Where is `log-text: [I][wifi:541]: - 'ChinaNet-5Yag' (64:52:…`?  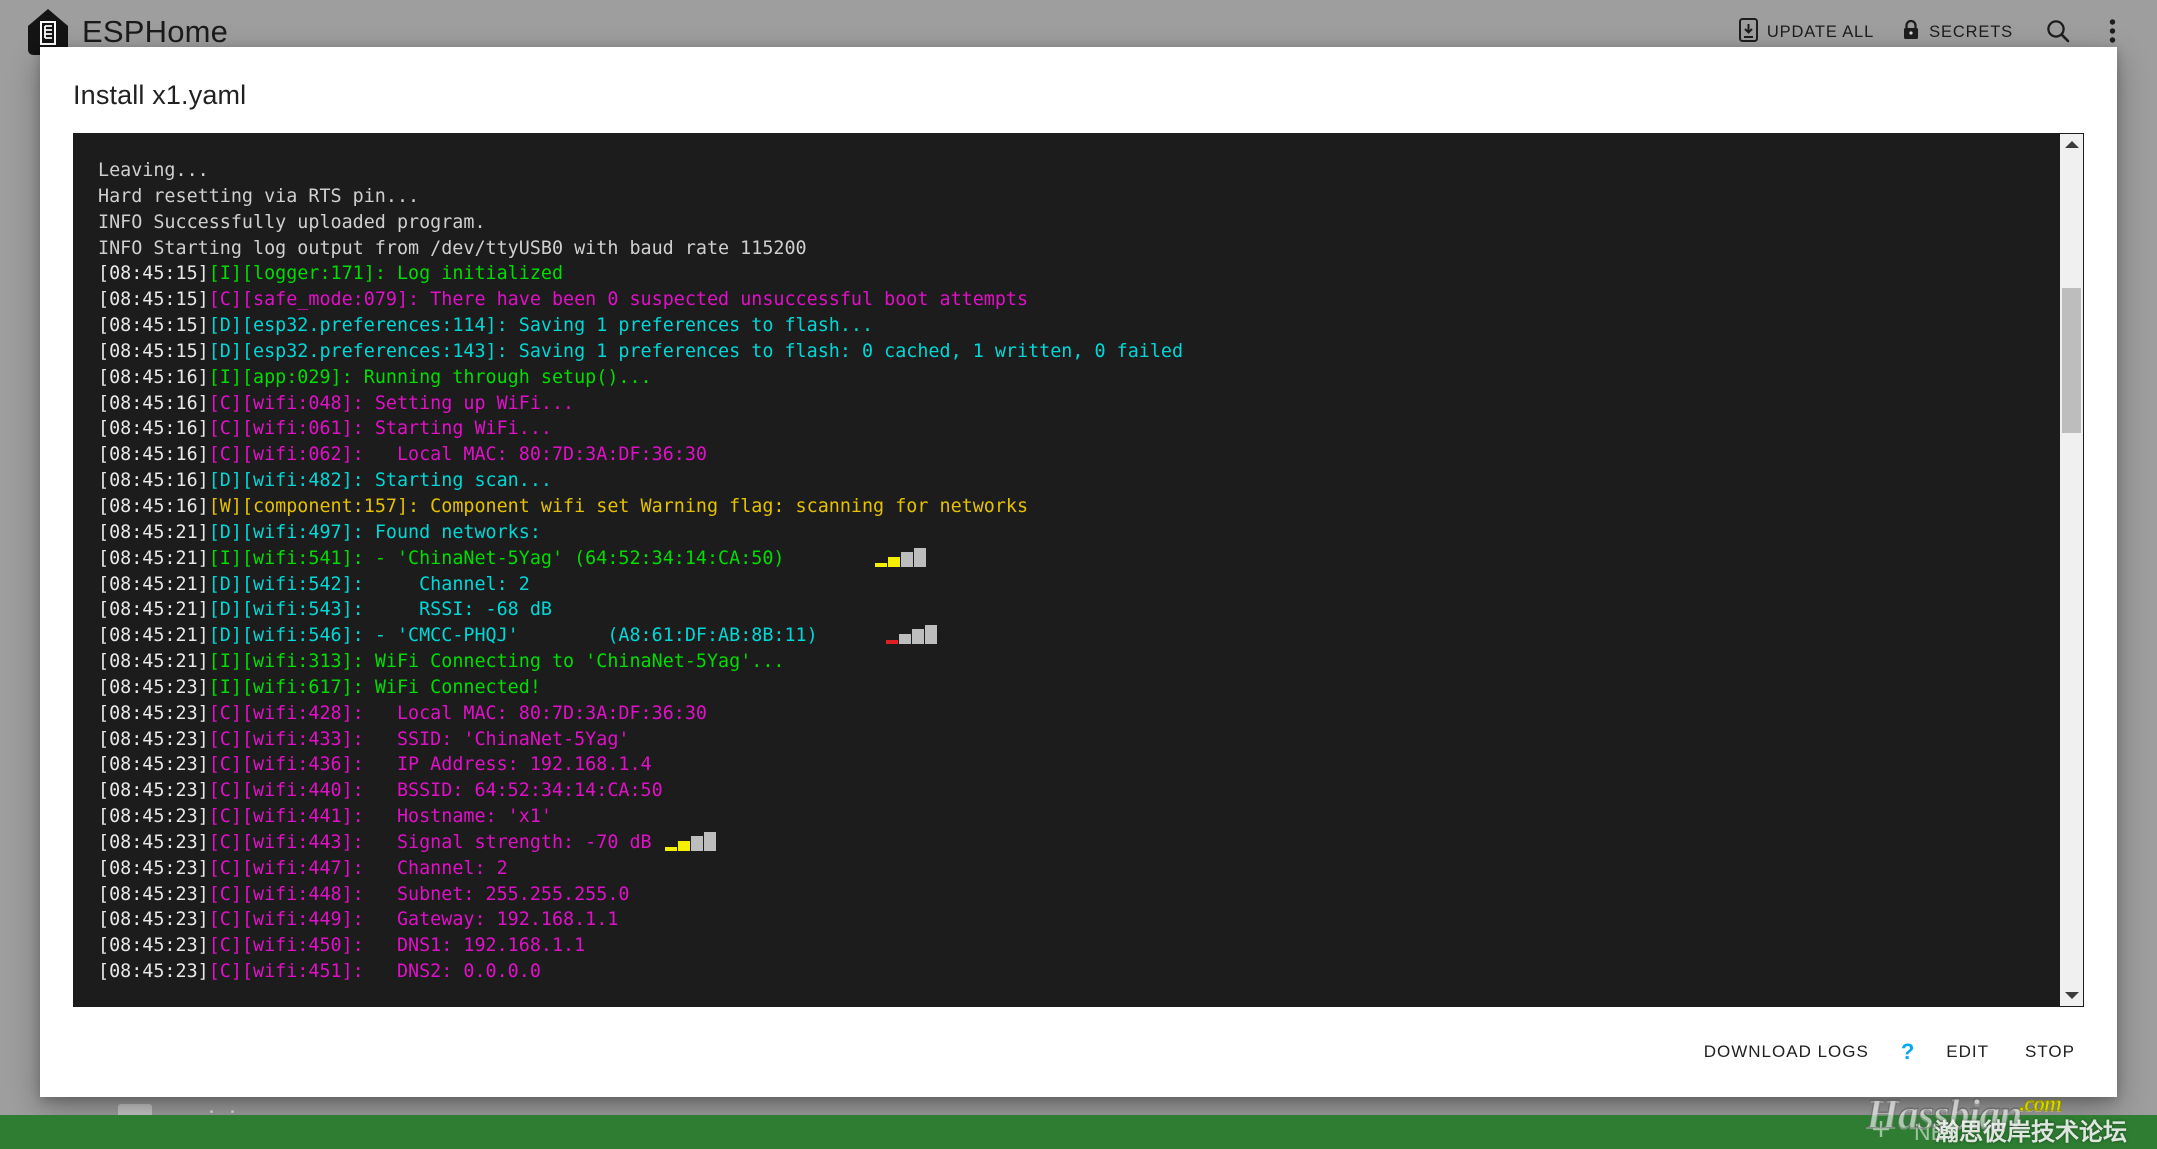 log-text: [I][wifi:541]: - 'ChinaNet-5Yag' (64:52:… is located at coordinates (496, 558).